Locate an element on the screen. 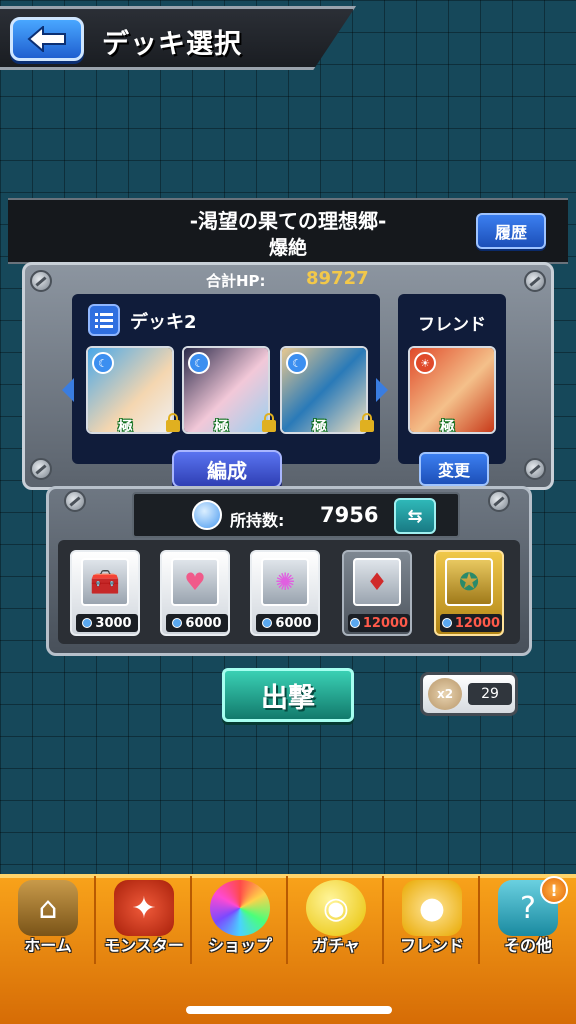 Image resolution: width=576 pixels, height=1024 pixels. item-slot-1: 🧰 3000 is located at coordinates (105, 593).